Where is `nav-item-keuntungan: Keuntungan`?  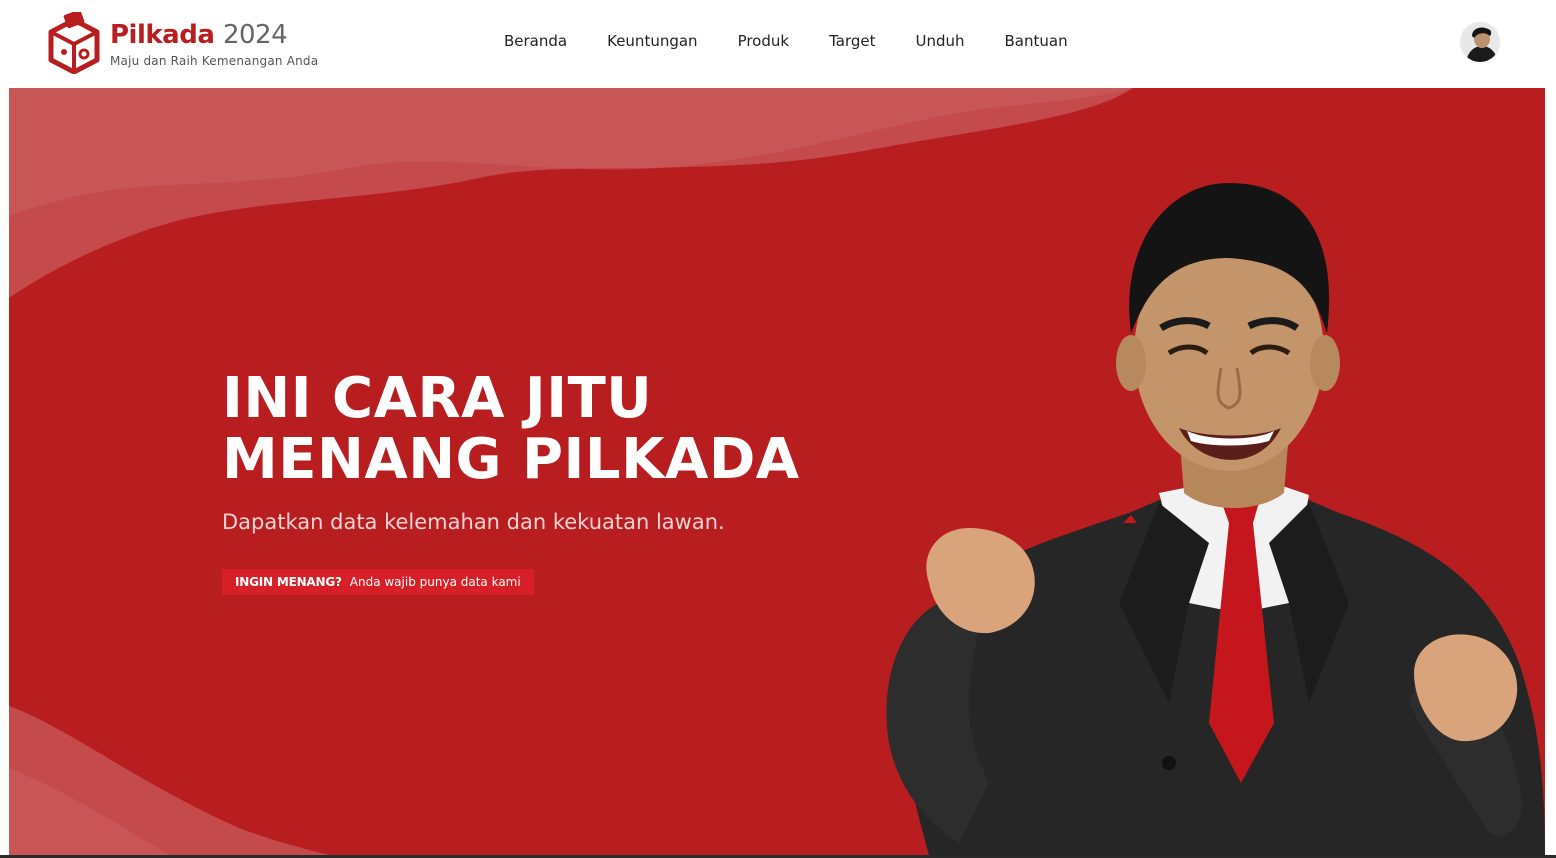
nav-item-keuntungan: Keuntungan is located at coordinates (652, 41).